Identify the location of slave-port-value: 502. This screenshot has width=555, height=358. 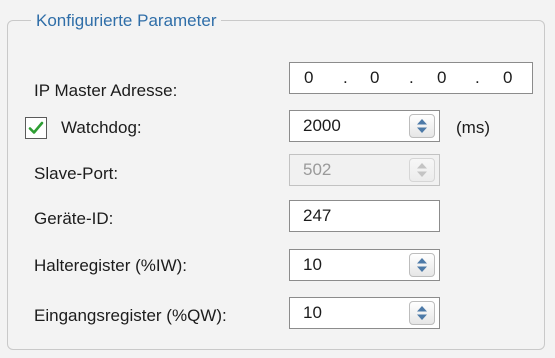
(317, 169).